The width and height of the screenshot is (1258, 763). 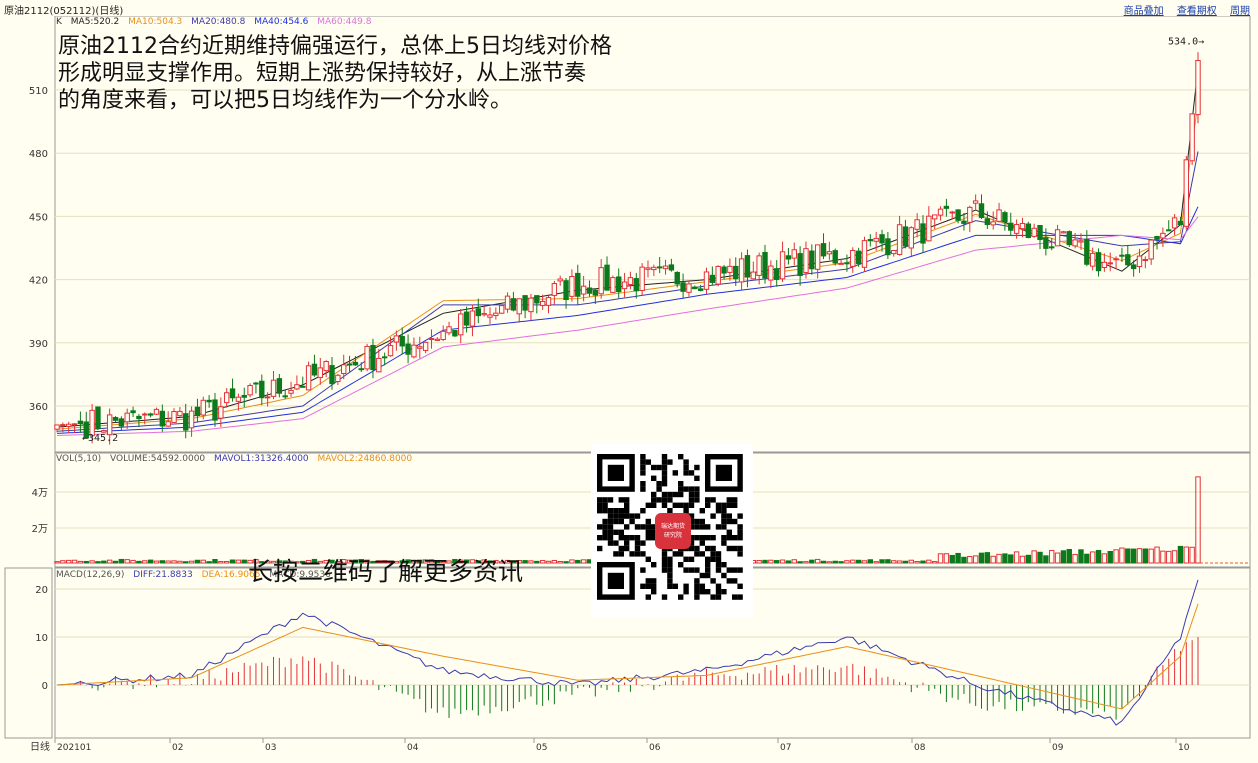 I want to click on qr-finder-inner, so click(x=615, y=580).